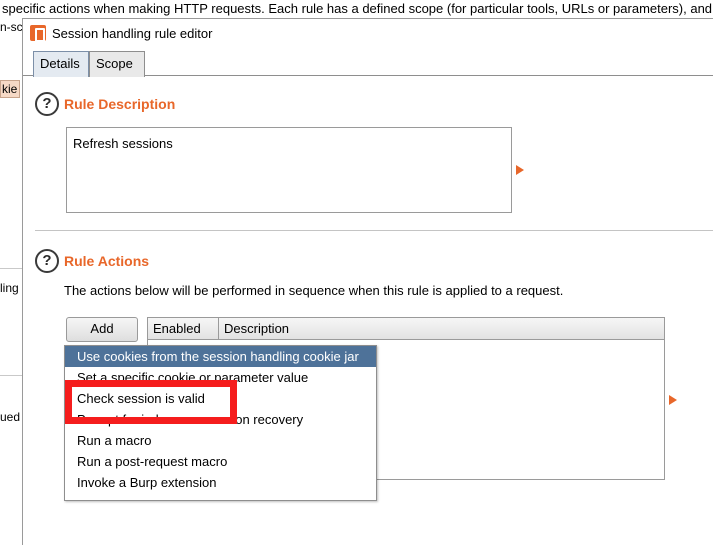  I want to click on section-divider, so click(374, 230).